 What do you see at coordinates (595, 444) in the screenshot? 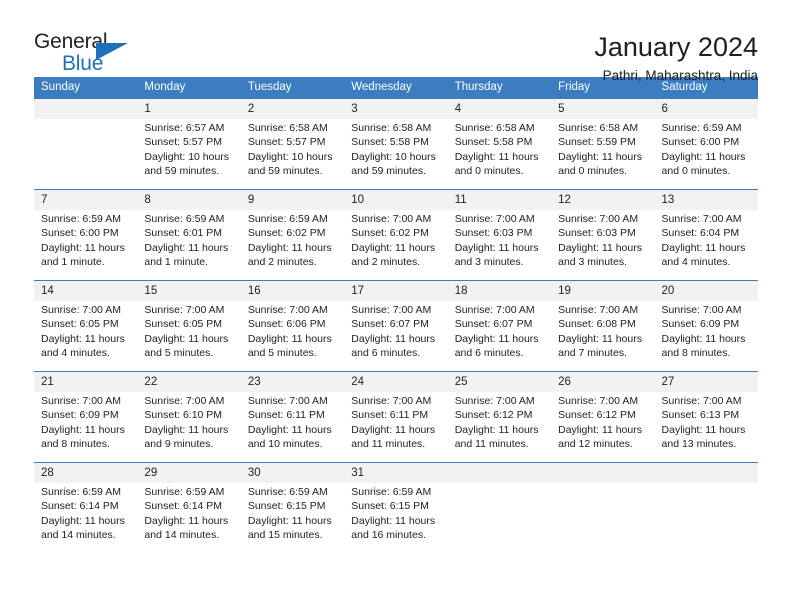
I see `day-daylight-line2-text: and 12 minutes.` at bounding box center [595, 444].